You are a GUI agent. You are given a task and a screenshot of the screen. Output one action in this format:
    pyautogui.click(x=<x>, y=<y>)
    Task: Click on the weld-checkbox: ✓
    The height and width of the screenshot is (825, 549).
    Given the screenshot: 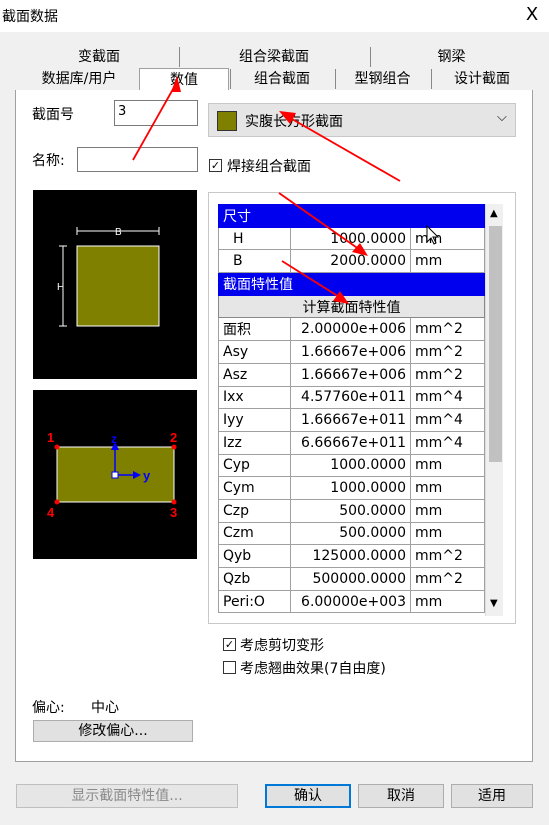 What is the action you would take?
    pyautogui.click(x=215, y=165)
    